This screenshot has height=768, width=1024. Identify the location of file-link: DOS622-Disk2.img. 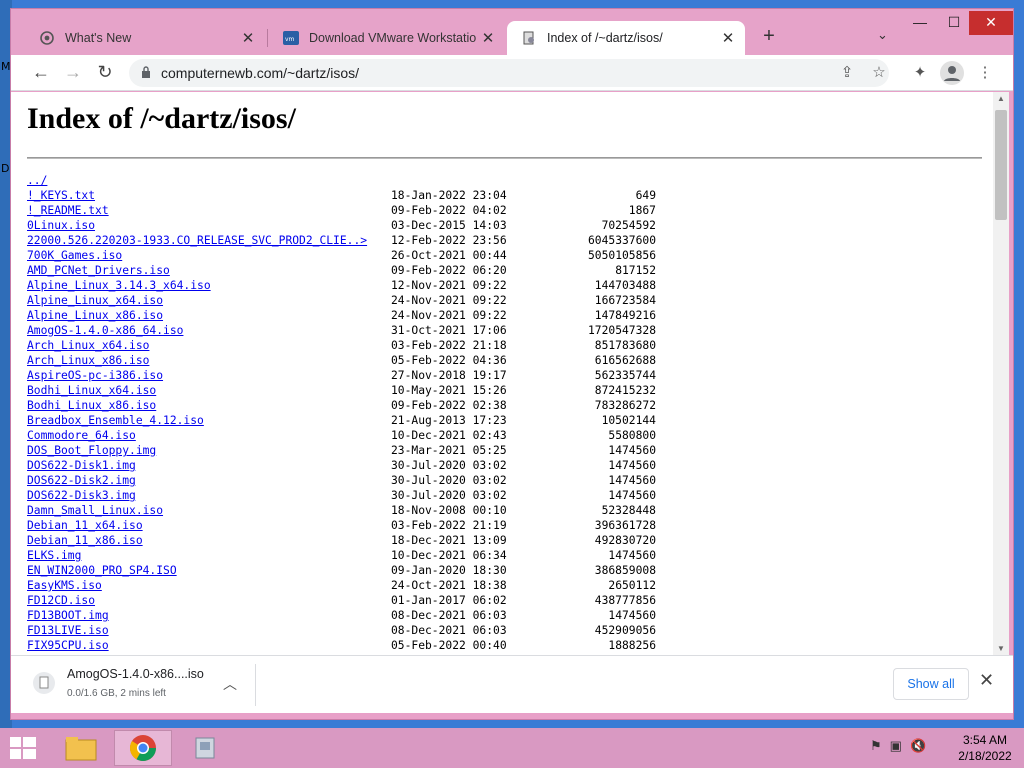
(81, 480).